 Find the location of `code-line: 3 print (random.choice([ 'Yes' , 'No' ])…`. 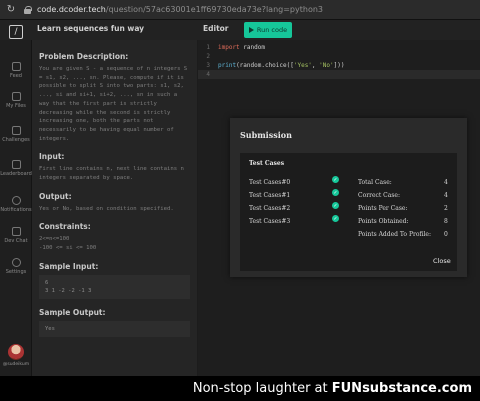

code-line: 3 print (random.choice([ 'Yes' , 'No' ])… is located at coordinates (339, 65).